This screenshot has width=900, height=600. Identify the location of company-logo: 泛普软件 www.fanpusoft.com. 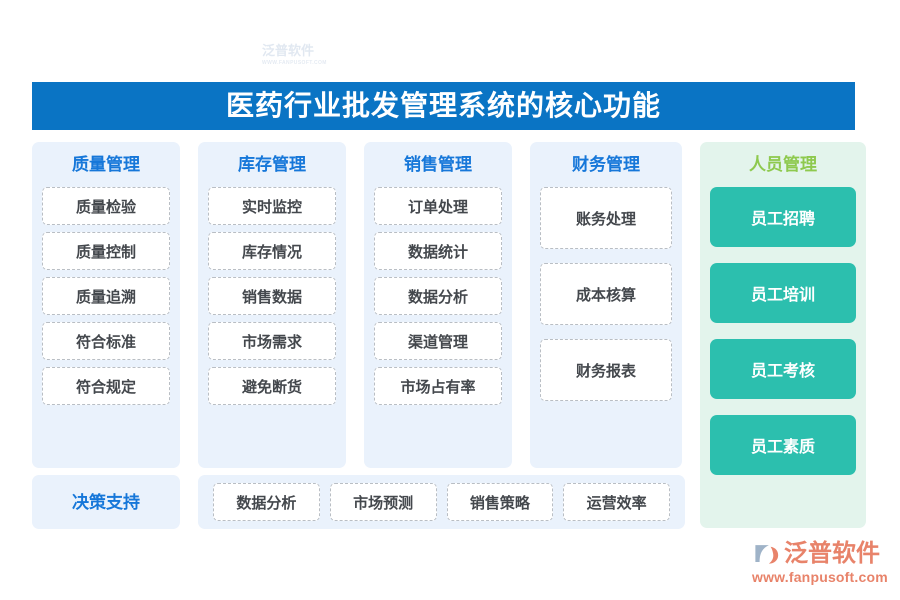
(820, 563).